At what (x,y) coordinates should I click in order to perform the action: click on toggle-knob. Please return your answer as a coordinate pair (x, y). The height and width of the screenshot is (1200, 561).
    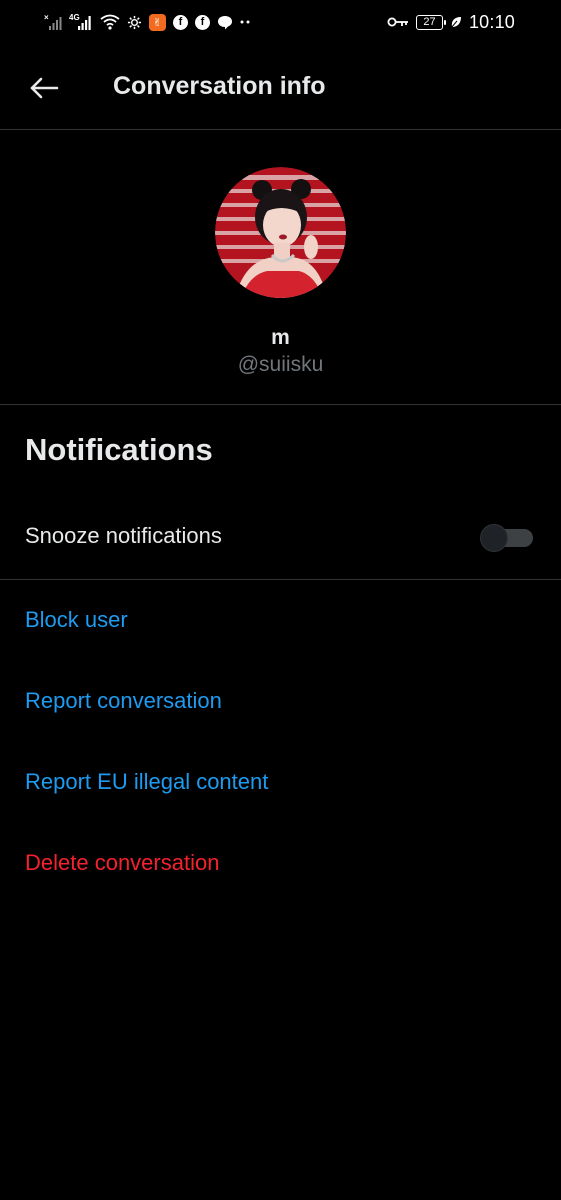
    Looking at the image, I should click on (494, 538).